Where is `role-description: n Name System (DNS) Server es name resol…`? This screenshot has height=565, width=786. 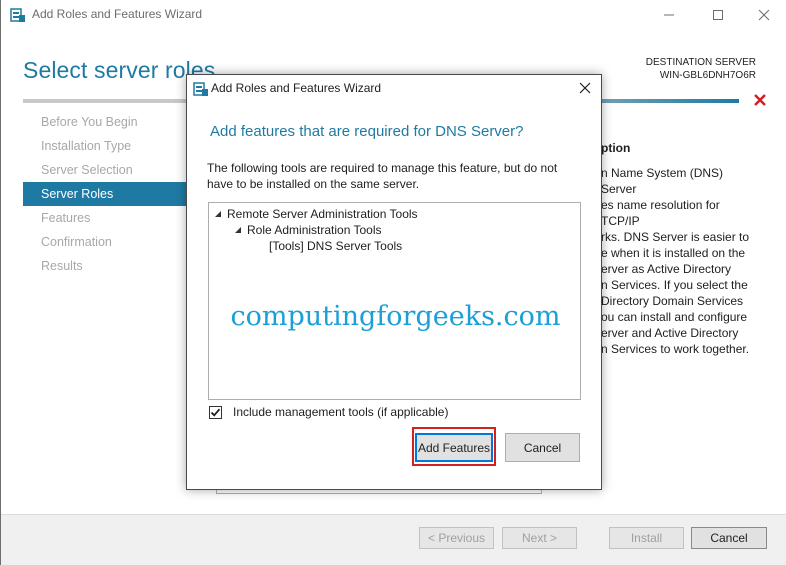 role-description: n Name System (DNS) Server es name resol… is located at coordinates (681, 261).